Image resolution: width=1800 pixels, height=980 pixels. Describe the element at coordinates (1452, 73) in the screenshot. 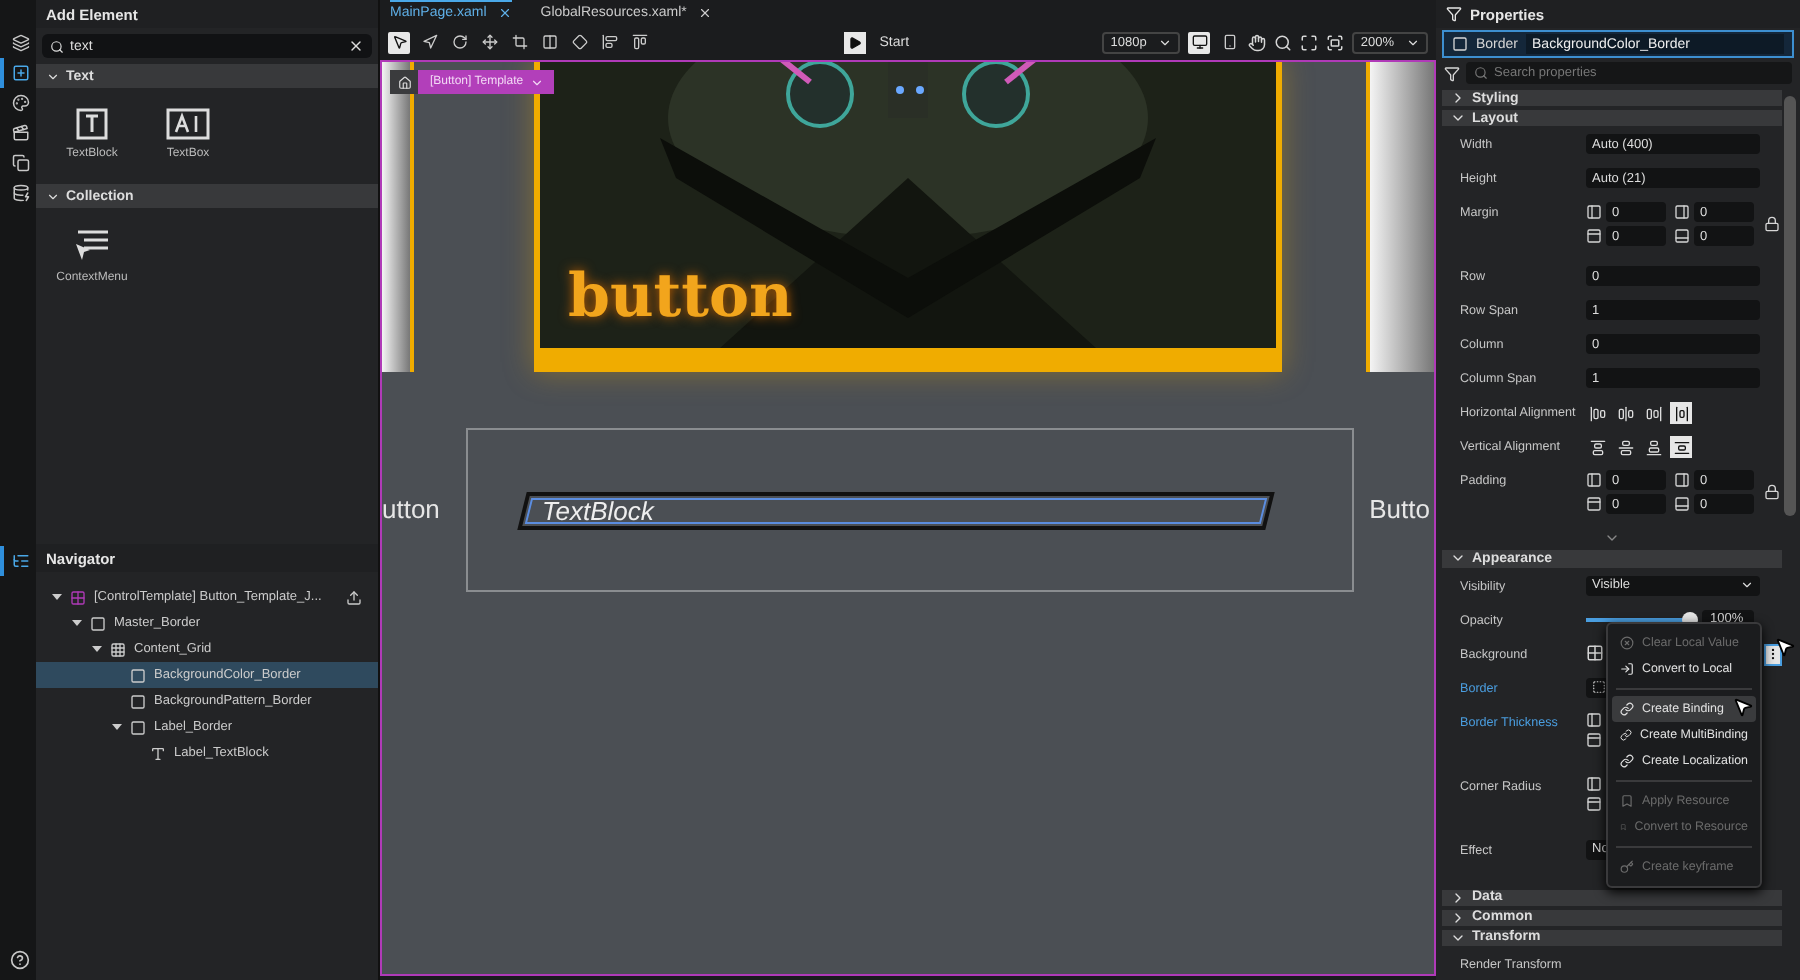

I see `filter-icon` at that location.